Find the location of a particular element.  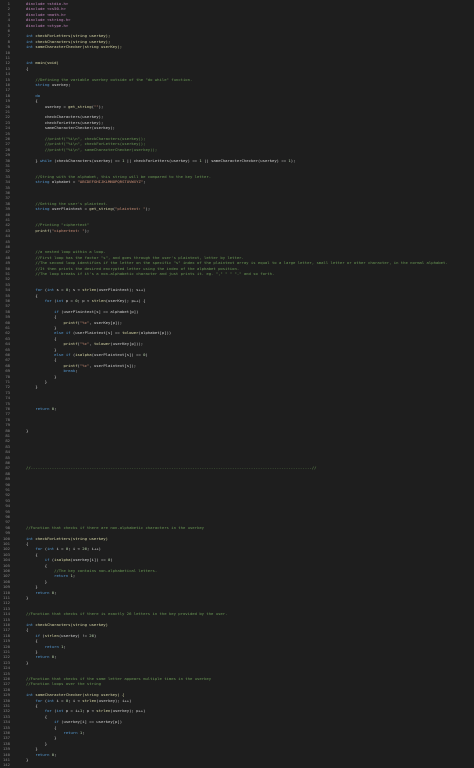

code-token: ; p < is located at coordinates (89, 711).